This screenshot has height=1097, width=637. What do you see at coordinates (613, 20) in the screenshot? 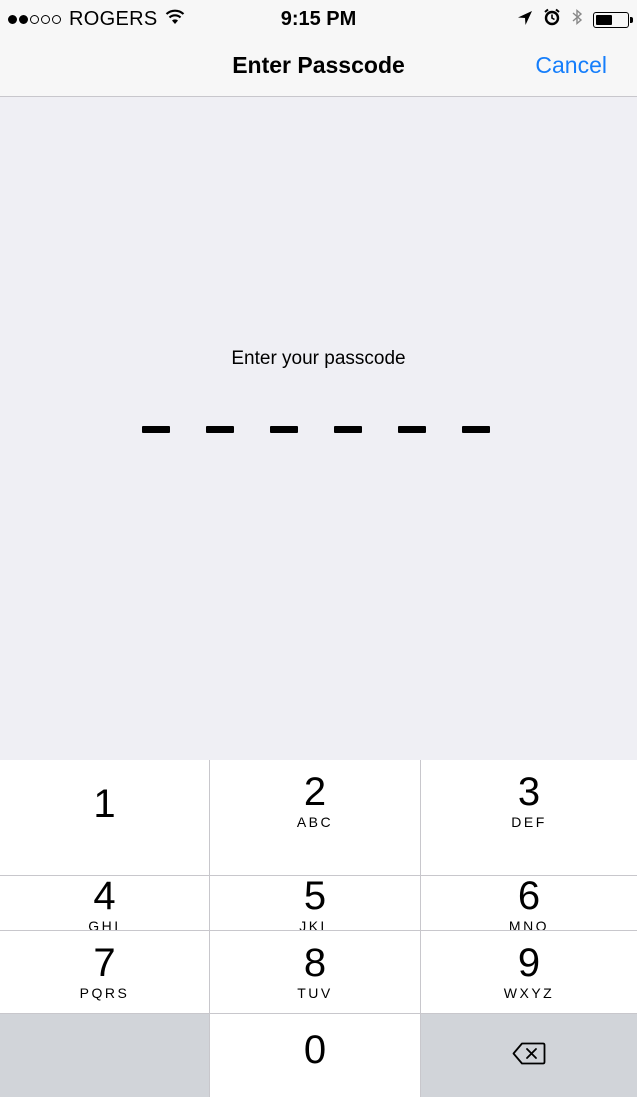
I see `battery-icon` at bounding box center [613, 20].